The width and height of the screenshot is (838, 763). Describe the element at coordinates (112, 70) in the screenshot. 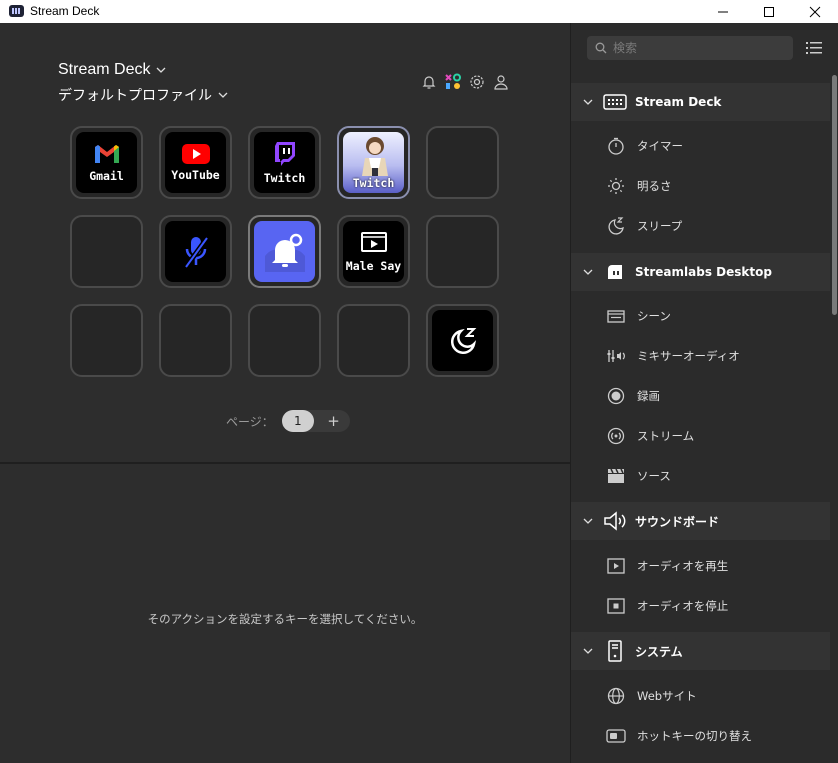

I see `device-selector: Stream Deck` at that location.